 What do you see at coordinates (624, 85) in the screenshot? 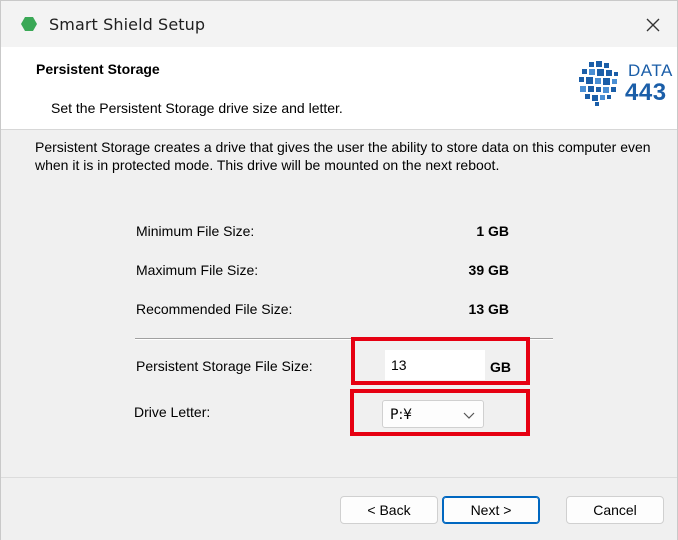
I see `data443-logo: DATA 443` at bounding box center [624, 85].